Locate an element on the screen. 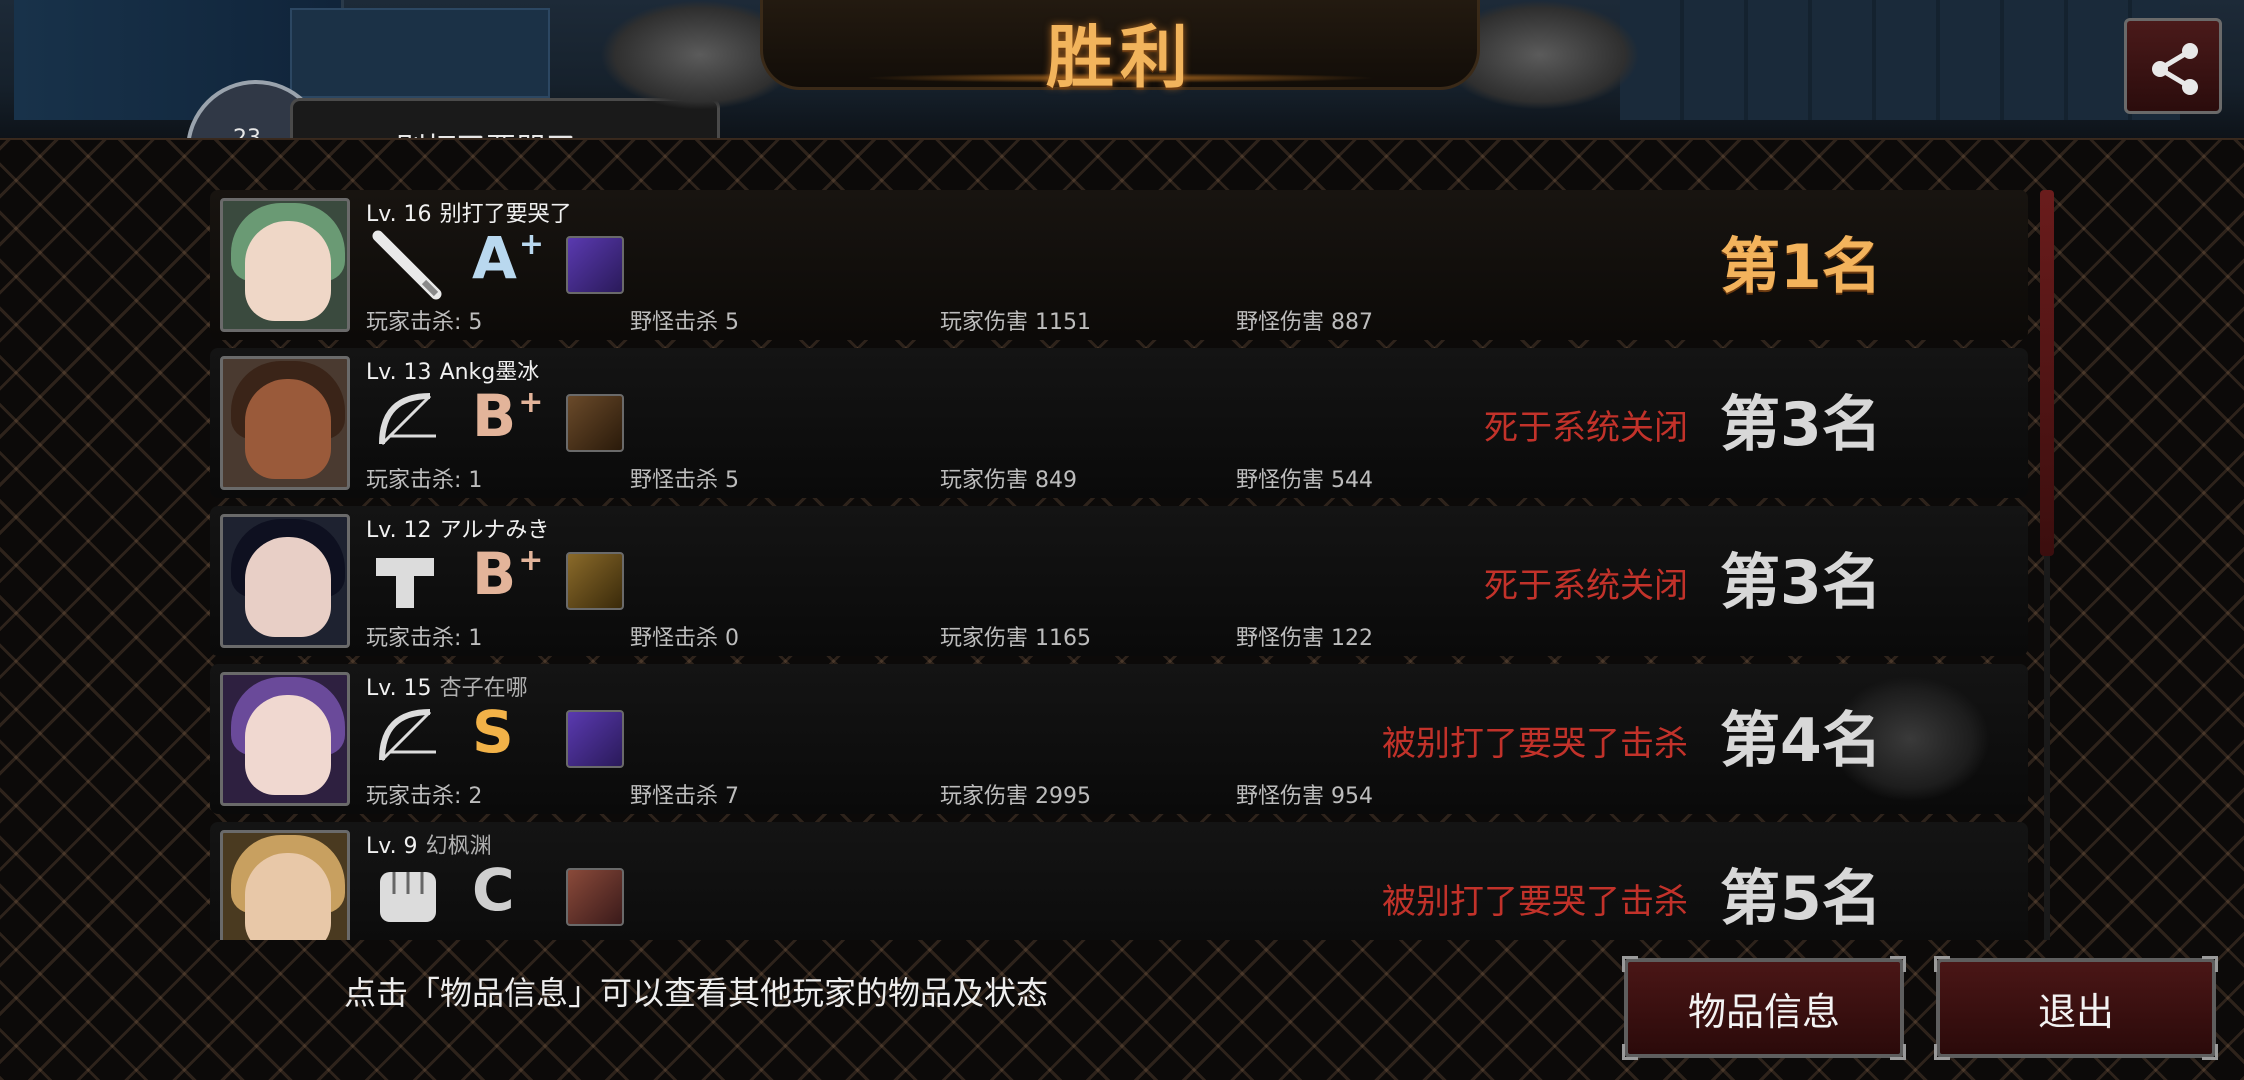 Image resolution: width=2244 pixels, height=1080 pixels. player-damage: 玩家伤害 1165 is located at coordinates (1016, 638).